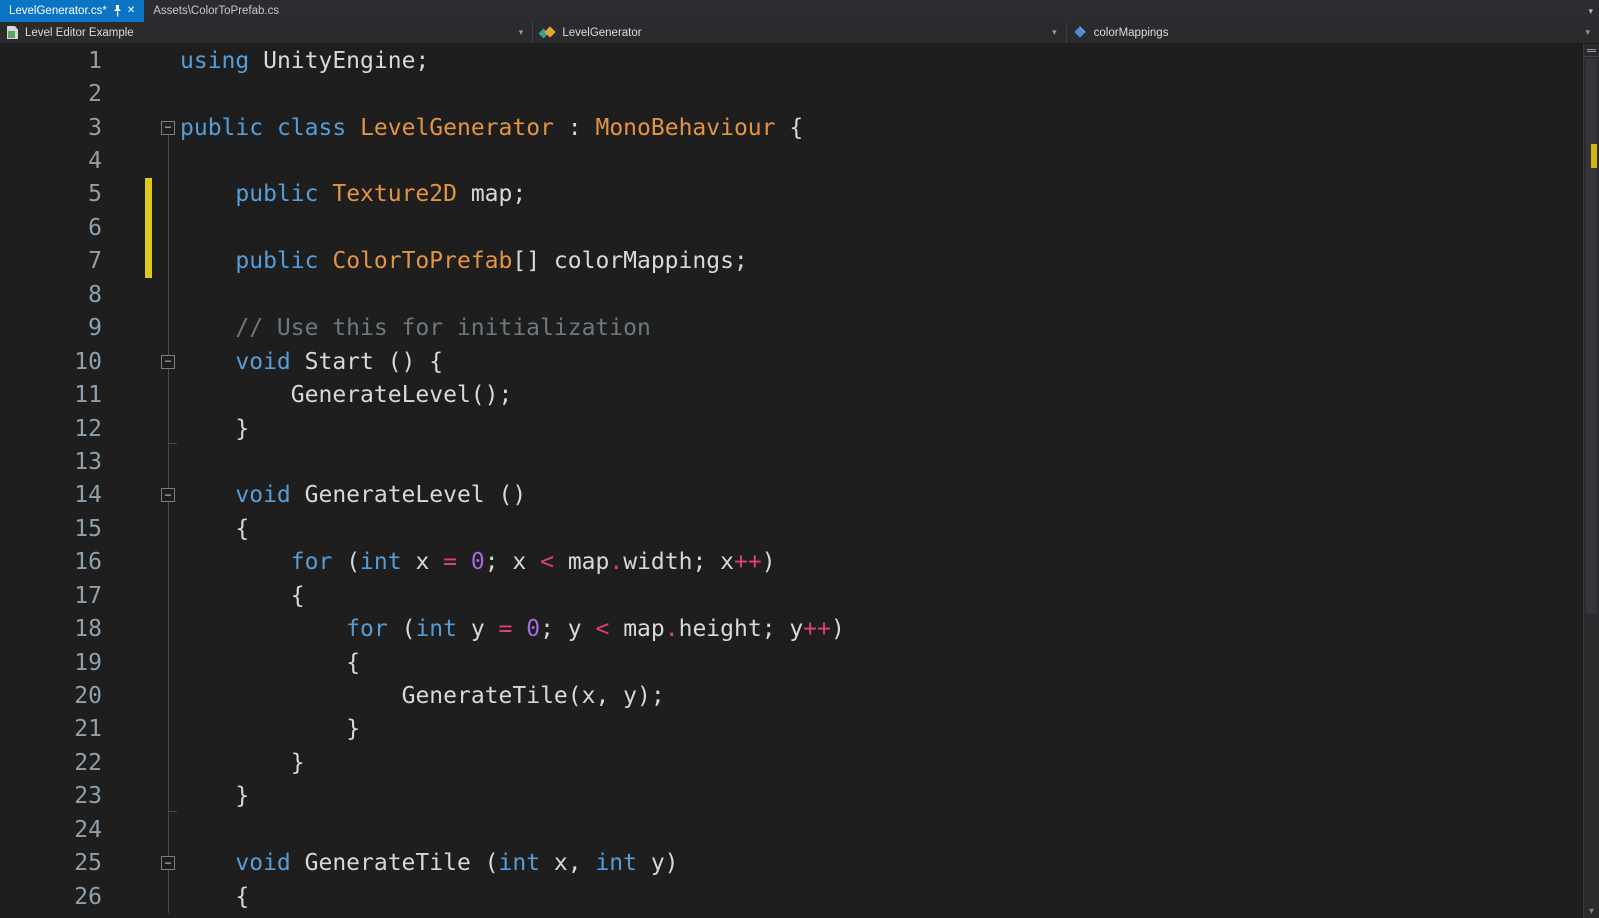 The height and width of the screenshot is (918, 1599). What do you see at coordinates (889, 629) in the screenshot?
I see `code-line: for (int y = 0; y < map.height; y++)` at bounding box center [889, 629].